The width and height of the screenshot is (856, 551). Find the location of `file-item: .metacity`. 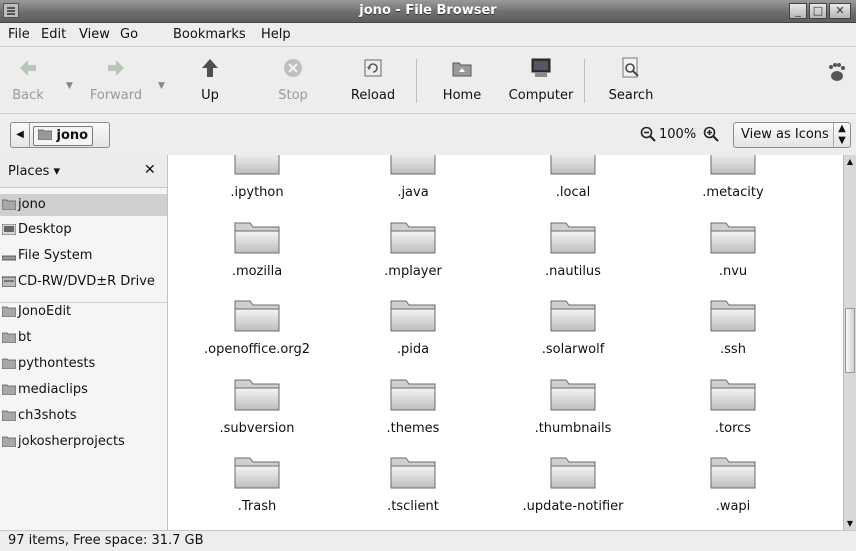

file-item: .metacity is located at coordinates (733, 177).